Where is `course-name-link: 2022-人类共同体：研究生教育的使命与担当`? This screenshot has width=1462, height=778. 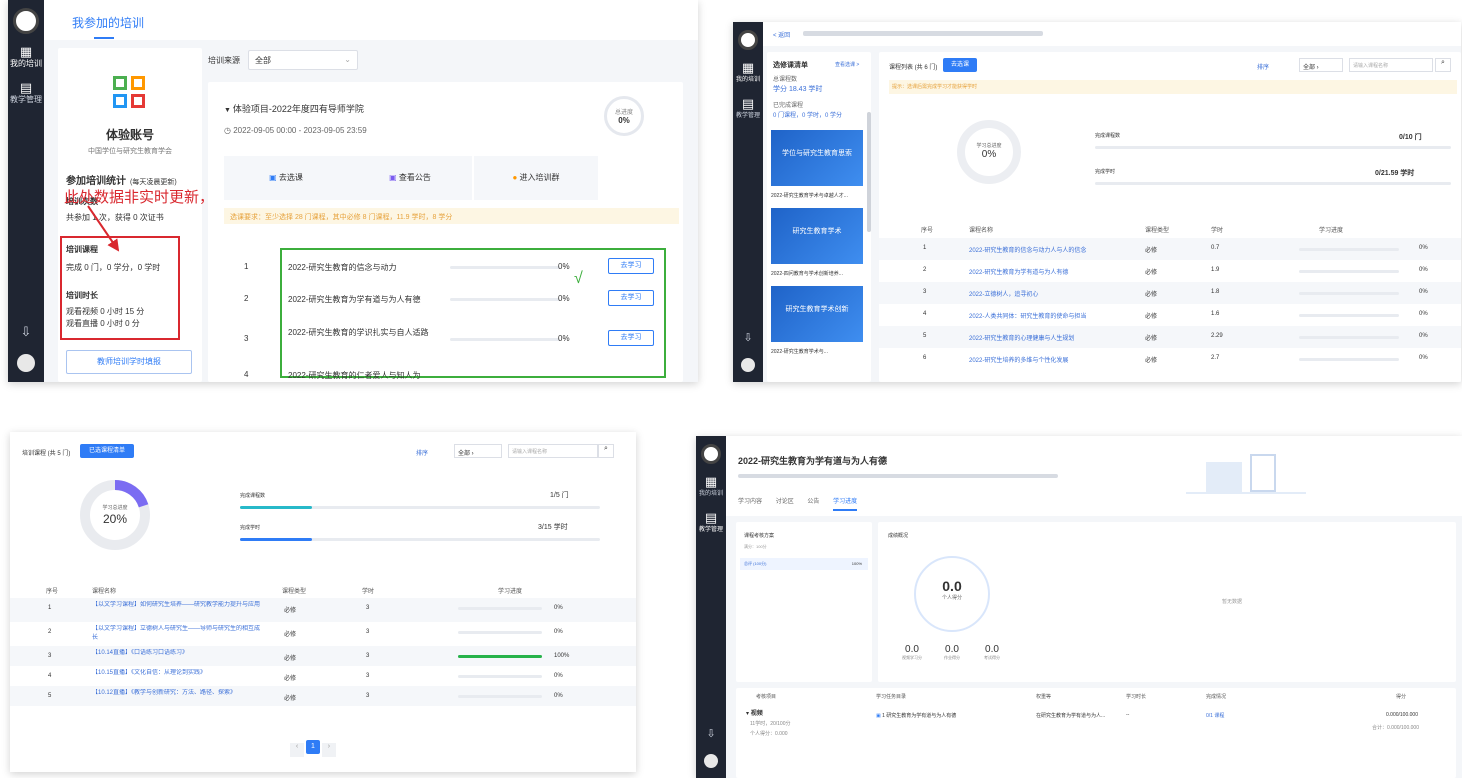
course-name-link: 2022-人类共同体：研究生教育的使命与担当 is located at coordinates (1049, 315).